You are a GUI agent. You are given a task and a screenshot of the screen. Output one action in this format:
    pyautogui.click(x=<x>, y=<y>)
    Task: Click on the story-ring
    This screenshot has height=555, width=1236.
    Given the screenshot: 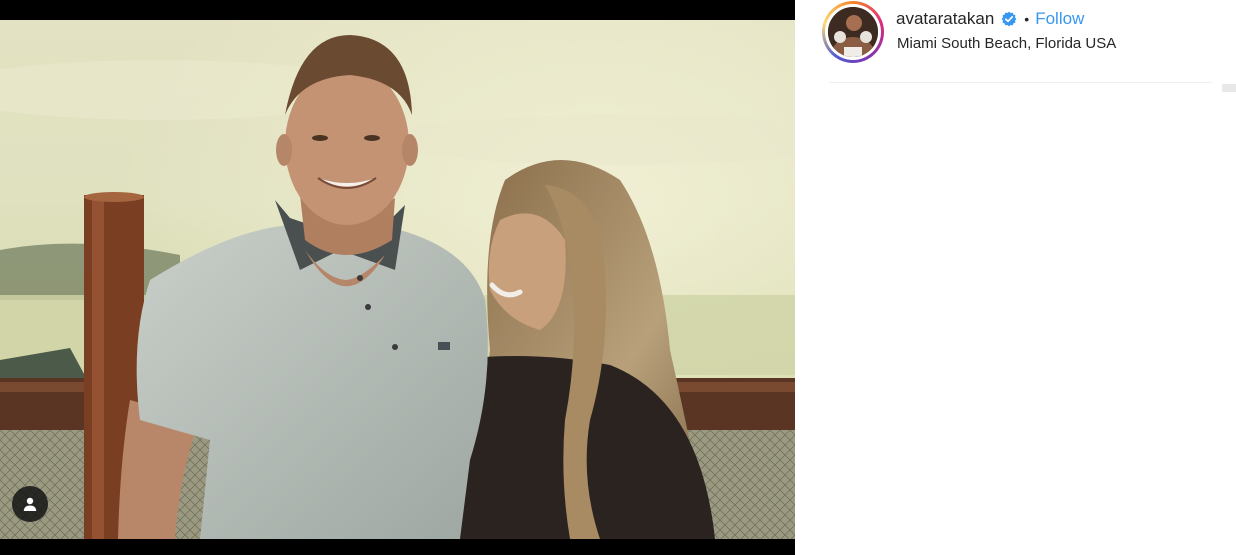 What is the action you would take?
    pyautogui.click(x=853, y=32)
    